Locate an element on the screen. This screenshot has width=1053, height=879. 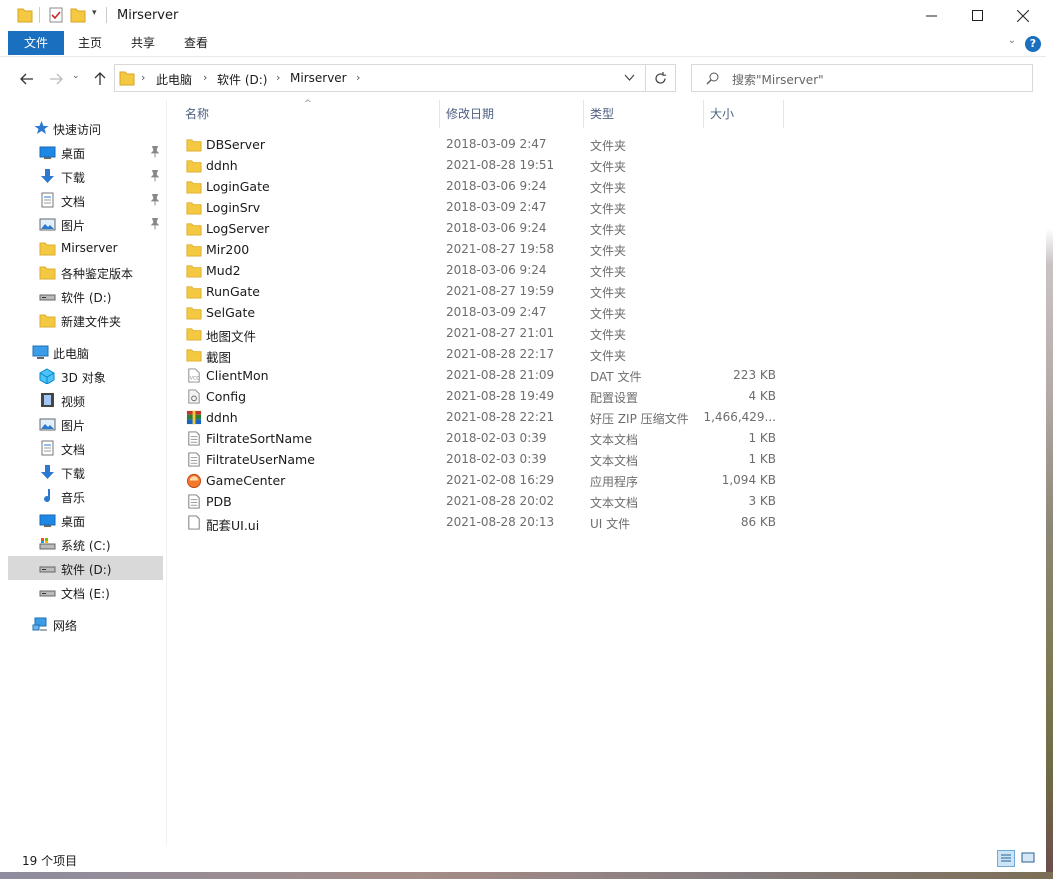
file-row: SelGate 2018-03-09 2:47 文件夹 is located at coordinates (612, 312).